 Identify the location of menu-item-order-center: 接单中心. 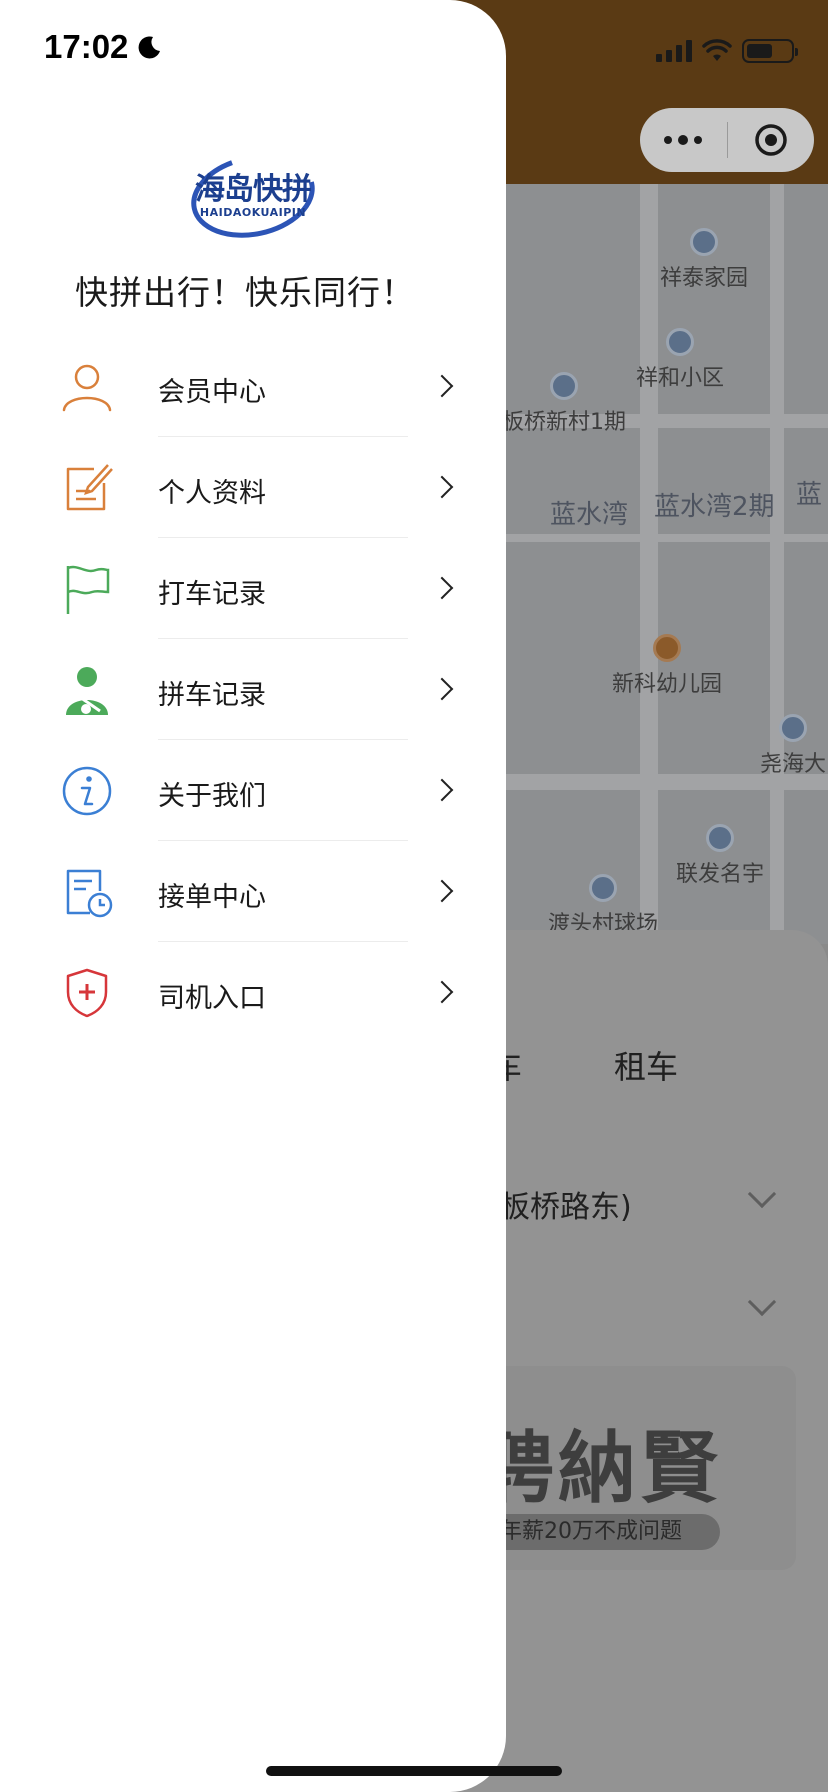
(253, 891).